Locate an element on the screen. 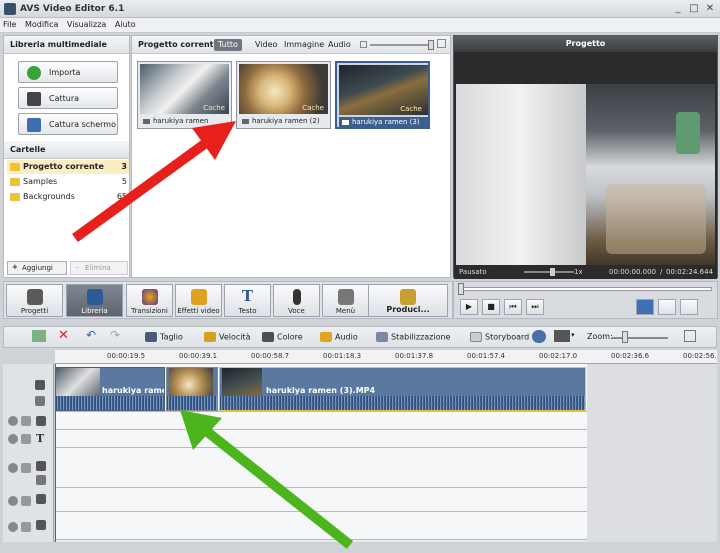 Image resolution: width=720 pixels, height=553 pixels. green-arrow is located at coordinates (267, 479).